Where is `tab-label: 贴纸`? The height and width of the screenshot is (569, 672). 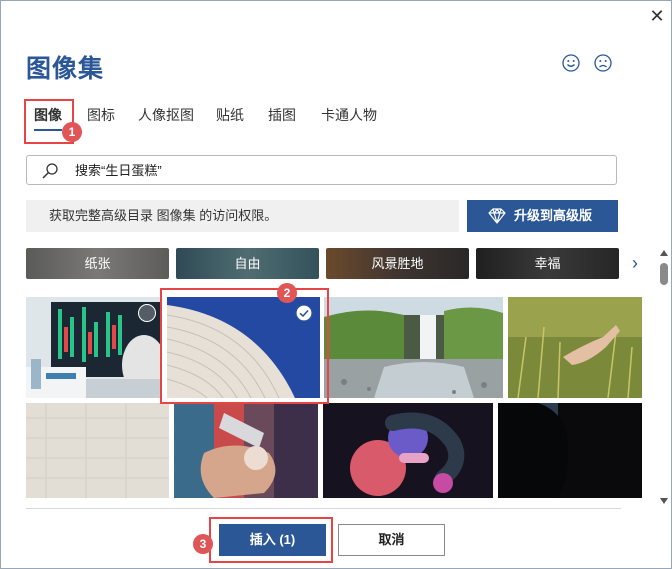 tab-label: 贴纸 is located at coordinates (230, 115).